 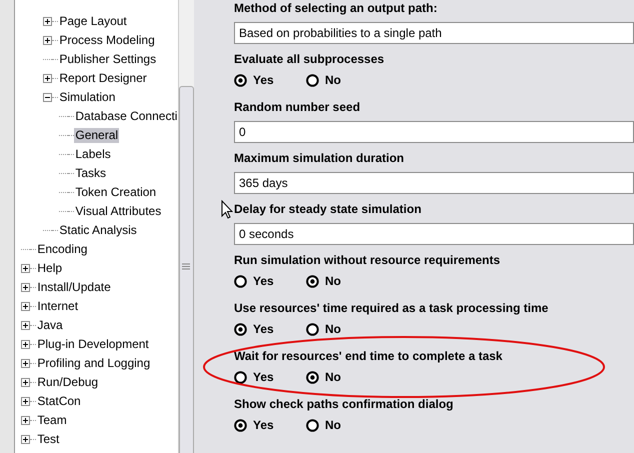 What do you see at coordinates (74, 287) in the screenshot?
I see `tree-item: Install/Update` at bounding box center [74, 287].